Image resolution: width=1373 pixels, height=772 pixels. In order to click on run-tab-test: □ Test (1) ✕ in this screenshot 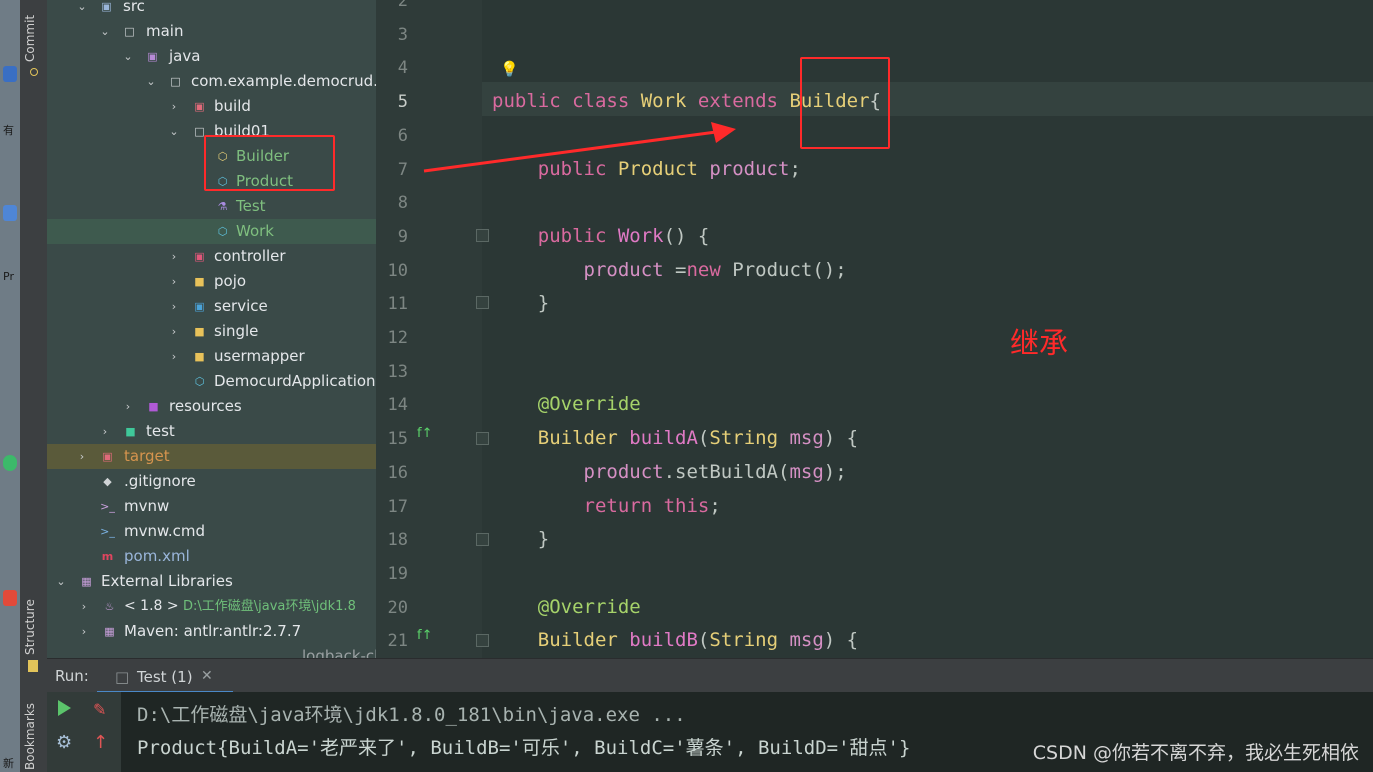, I will do `click(165, 678)`.